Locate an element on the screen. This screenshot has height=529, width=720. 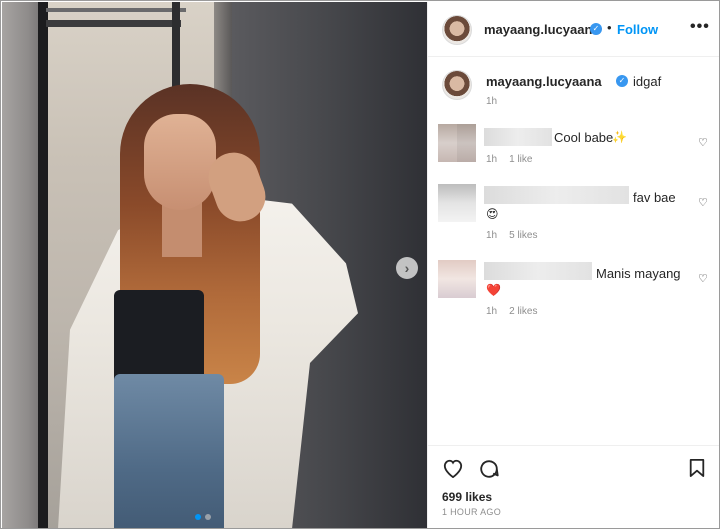
chevron-right-icon: › is located at coordinates (407, 268).